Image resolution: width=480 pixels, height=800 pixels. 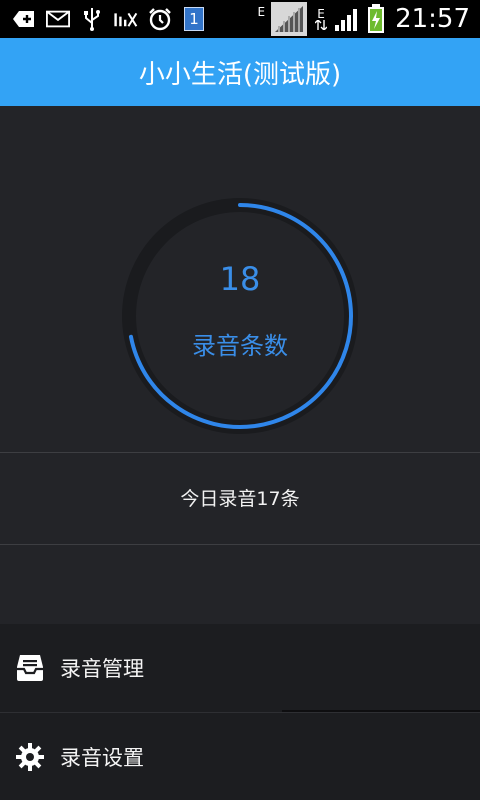 I want to click on status-time: 21:57, so click(x=432, y=19).